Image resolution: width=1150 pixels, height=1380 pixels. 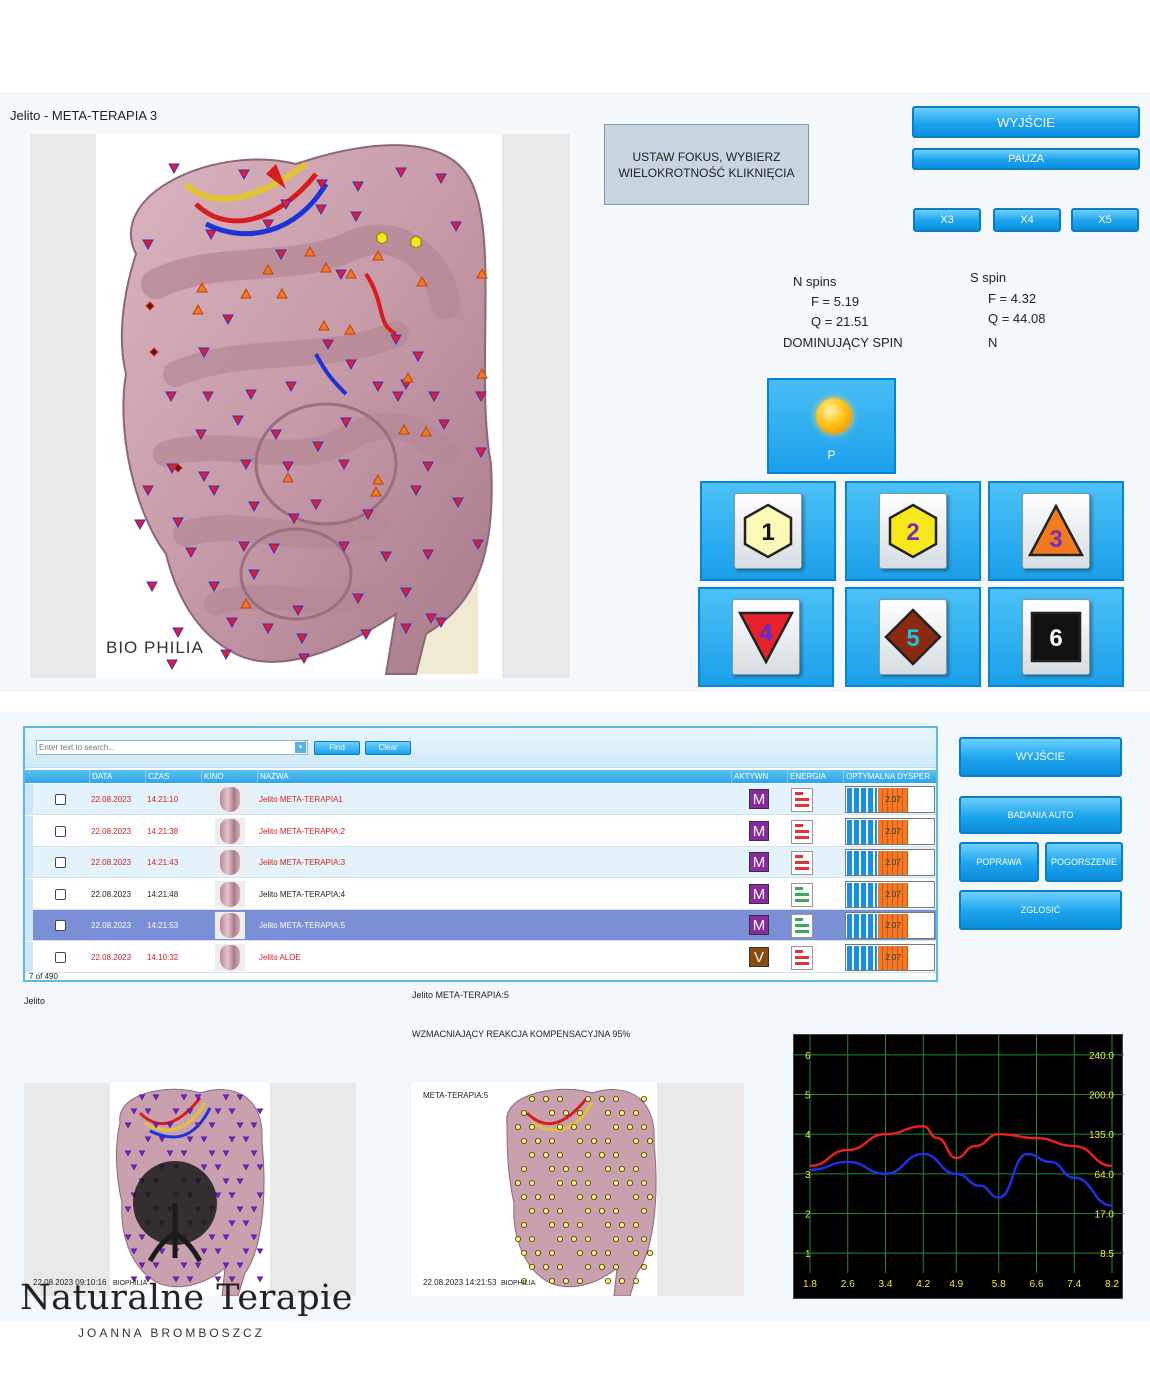 I want to click on mini-right-brand: BIOPHILIA, so click(x=518, y=1283).